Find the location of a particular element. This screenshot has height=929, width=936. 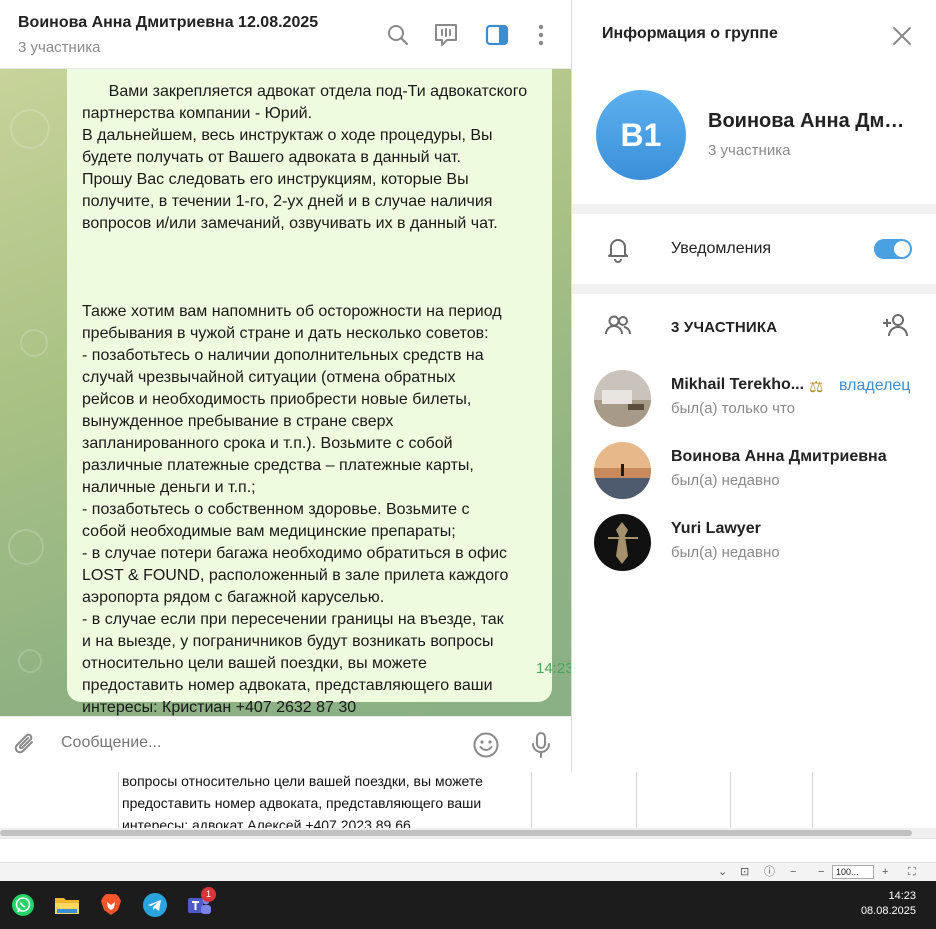

microphone-icon is located at coordinates (541, 745).